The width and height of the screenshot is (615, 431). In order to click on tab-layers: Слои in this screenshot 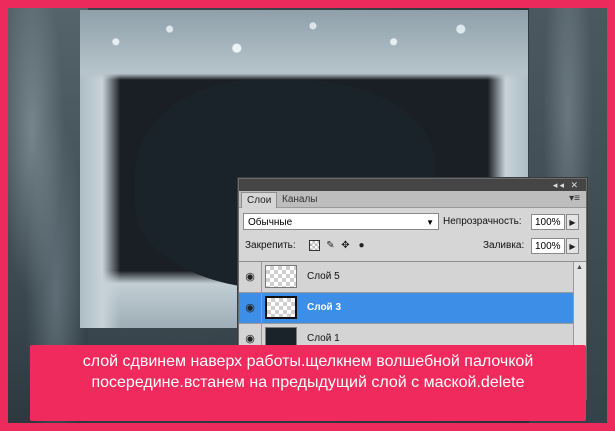, I will do `click(259, 200)`.